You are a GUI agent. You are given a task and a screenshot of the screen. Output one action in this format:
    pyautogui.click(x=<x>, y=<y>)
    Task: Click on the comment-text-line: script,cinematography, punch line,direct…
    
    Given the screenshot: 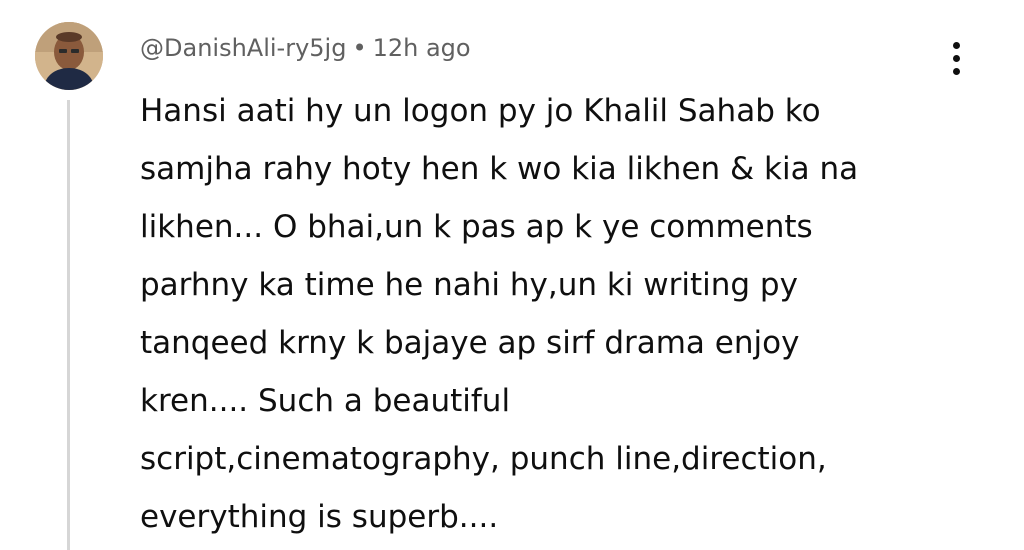 What is the action you would take?
    pyautogui.click(x=483, y=459)
    